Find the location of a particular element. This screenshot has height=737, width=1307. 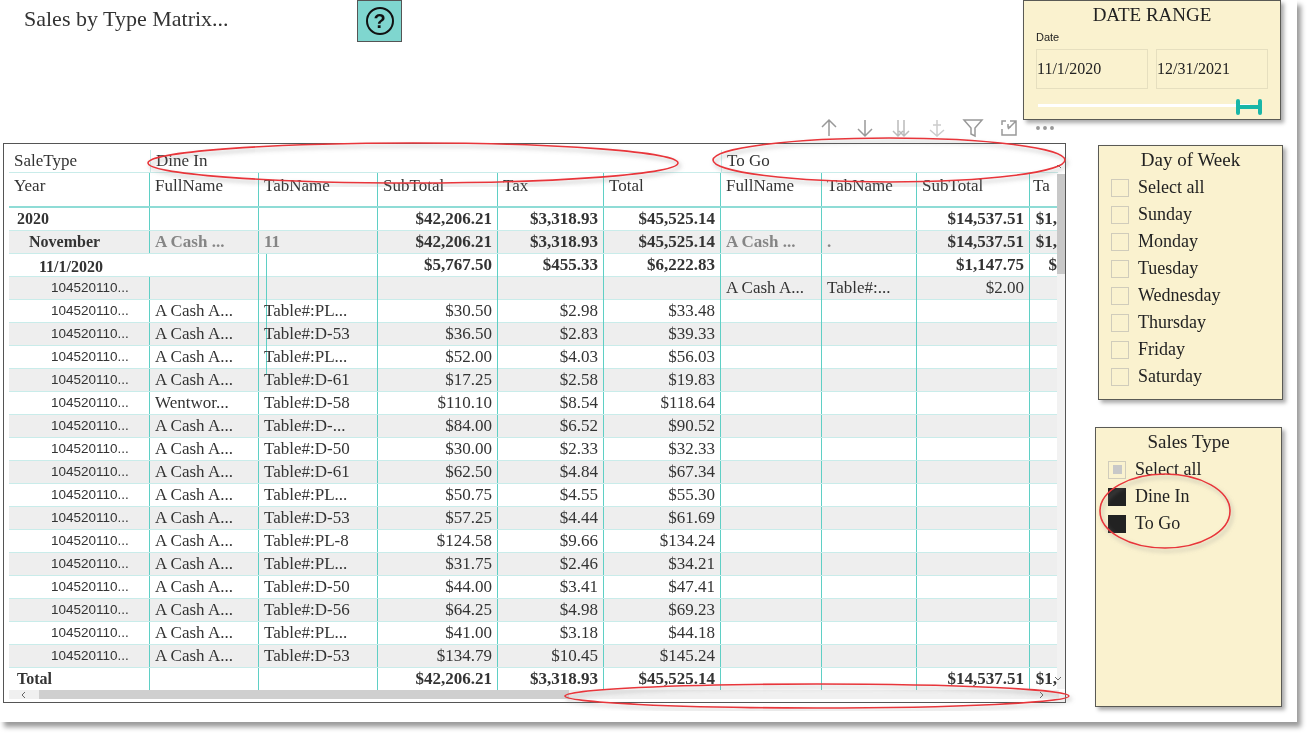

table-cell: $2.98 is located at coordinates (578, 310).